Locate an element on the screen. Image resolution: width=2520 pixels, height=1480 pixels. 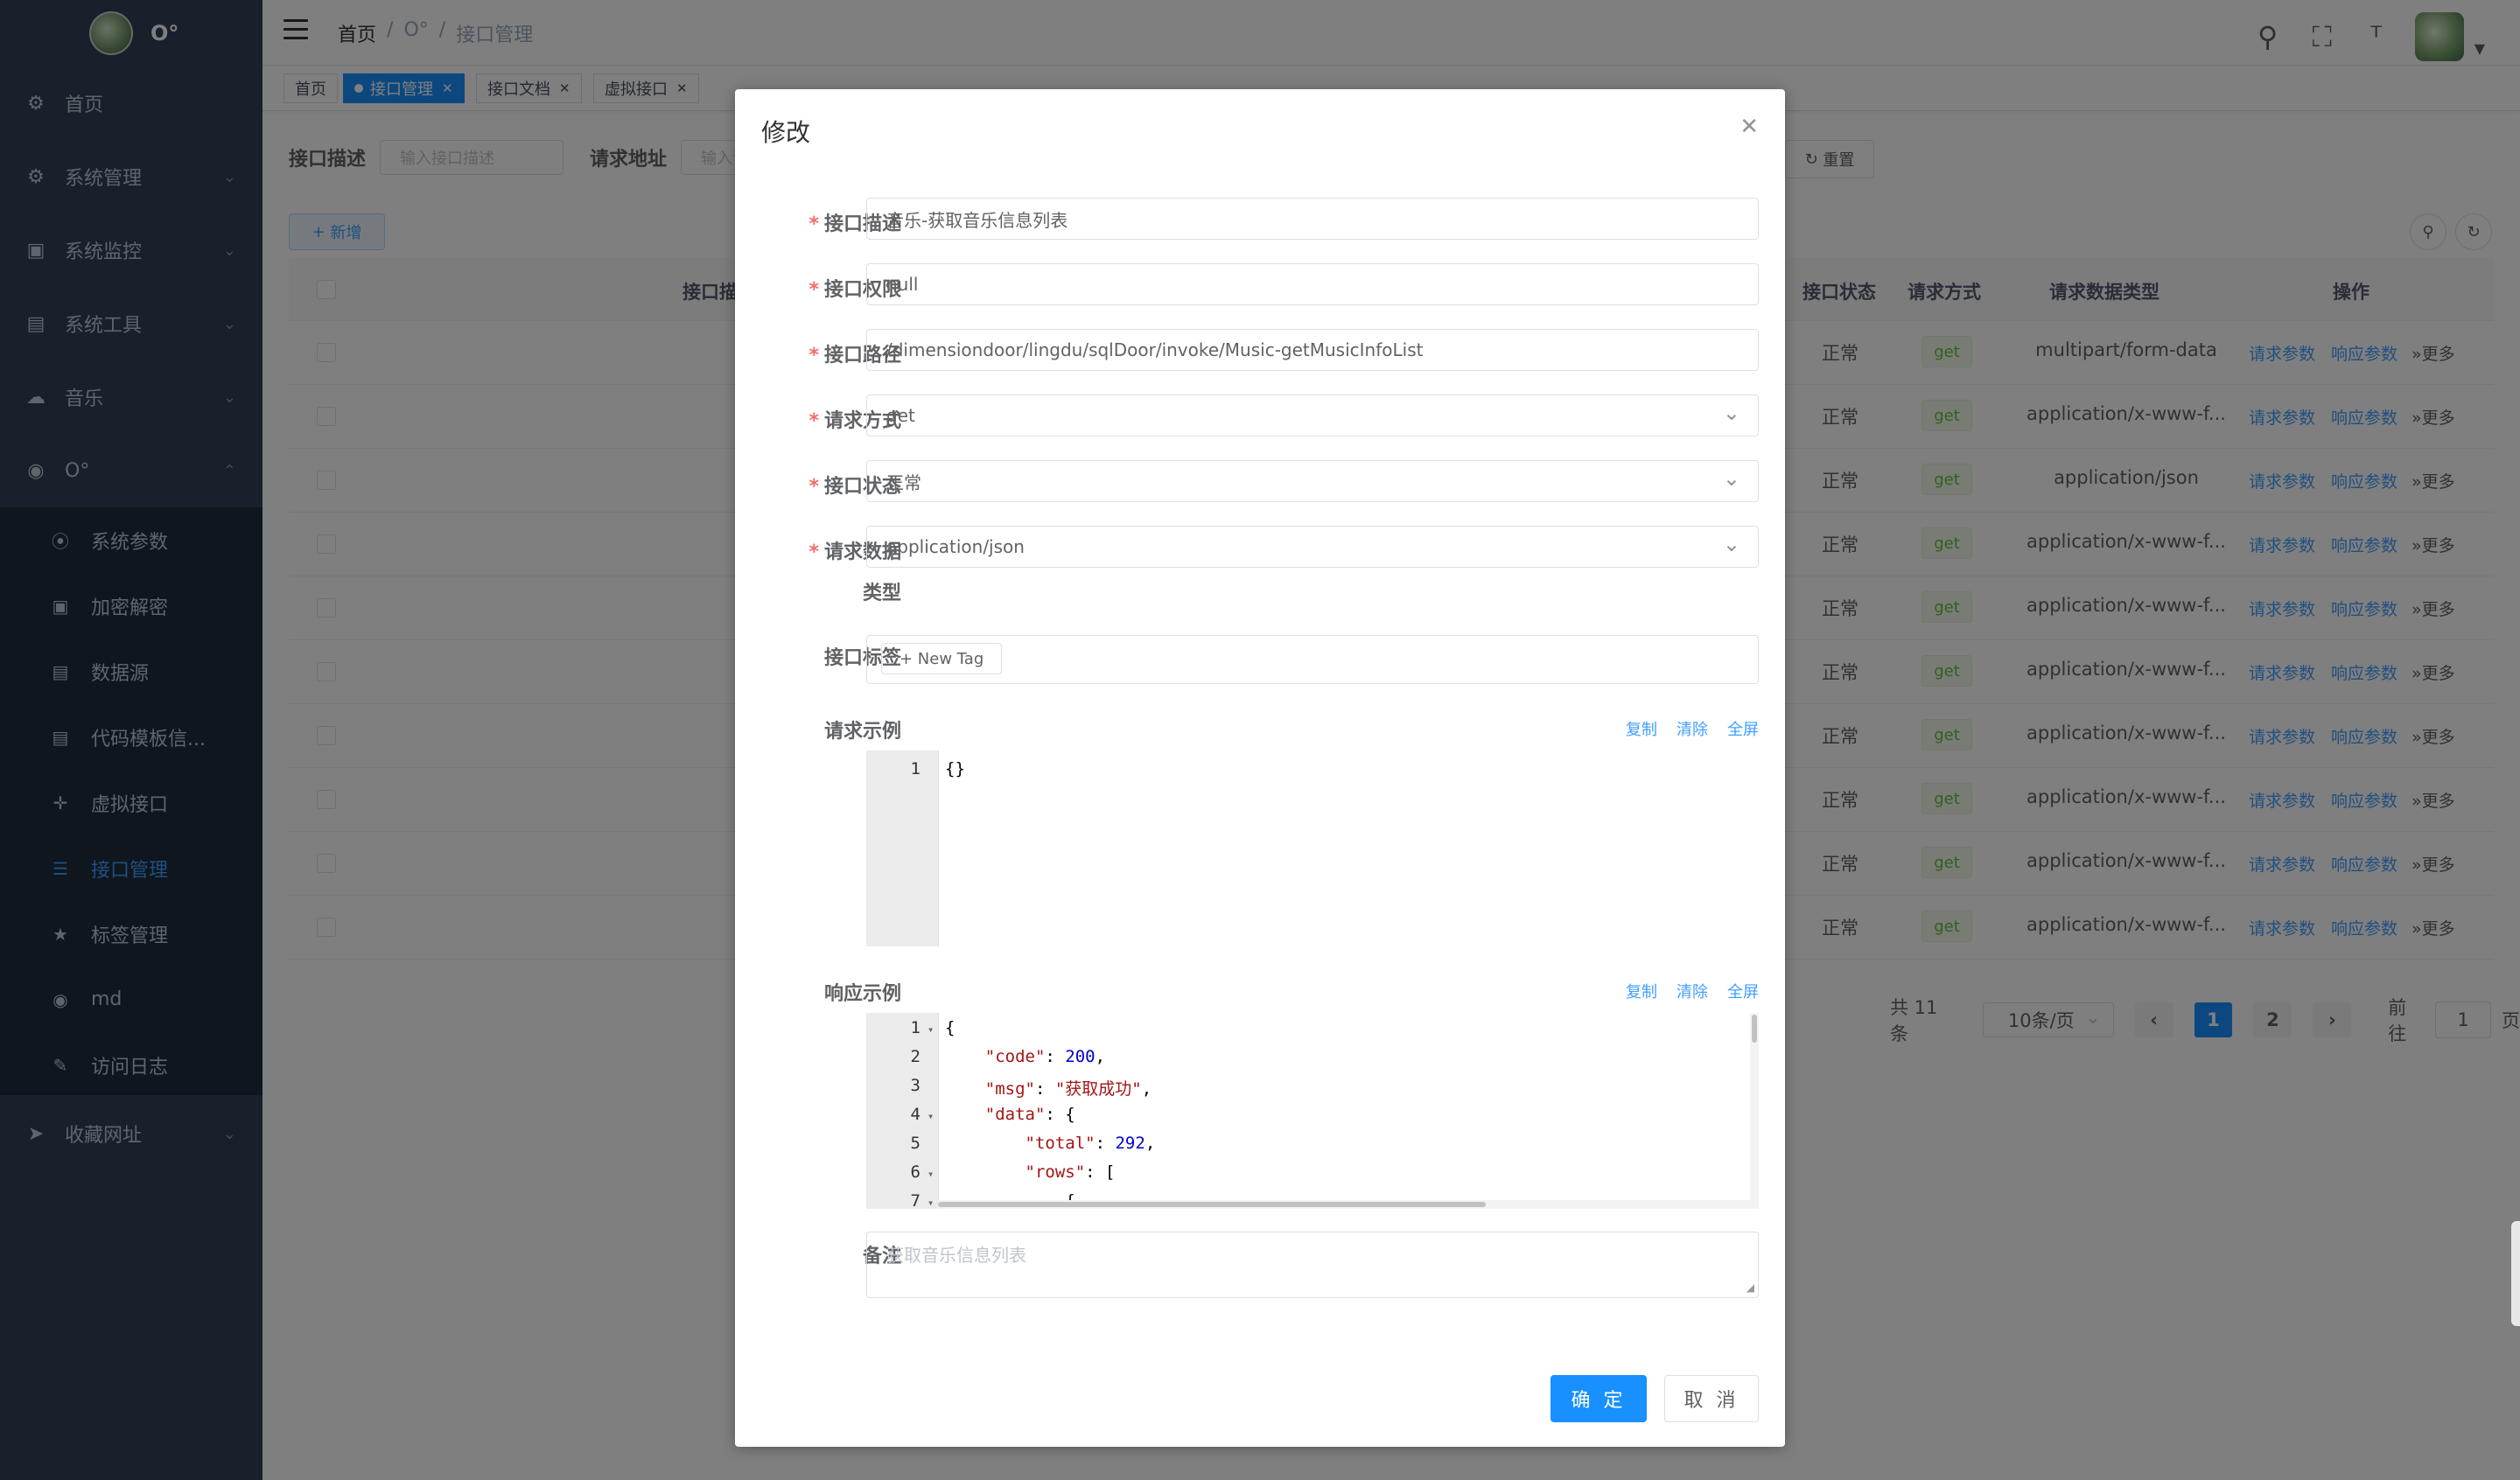
code-line: "rows": [ is located at coordinates (1070, 1172).